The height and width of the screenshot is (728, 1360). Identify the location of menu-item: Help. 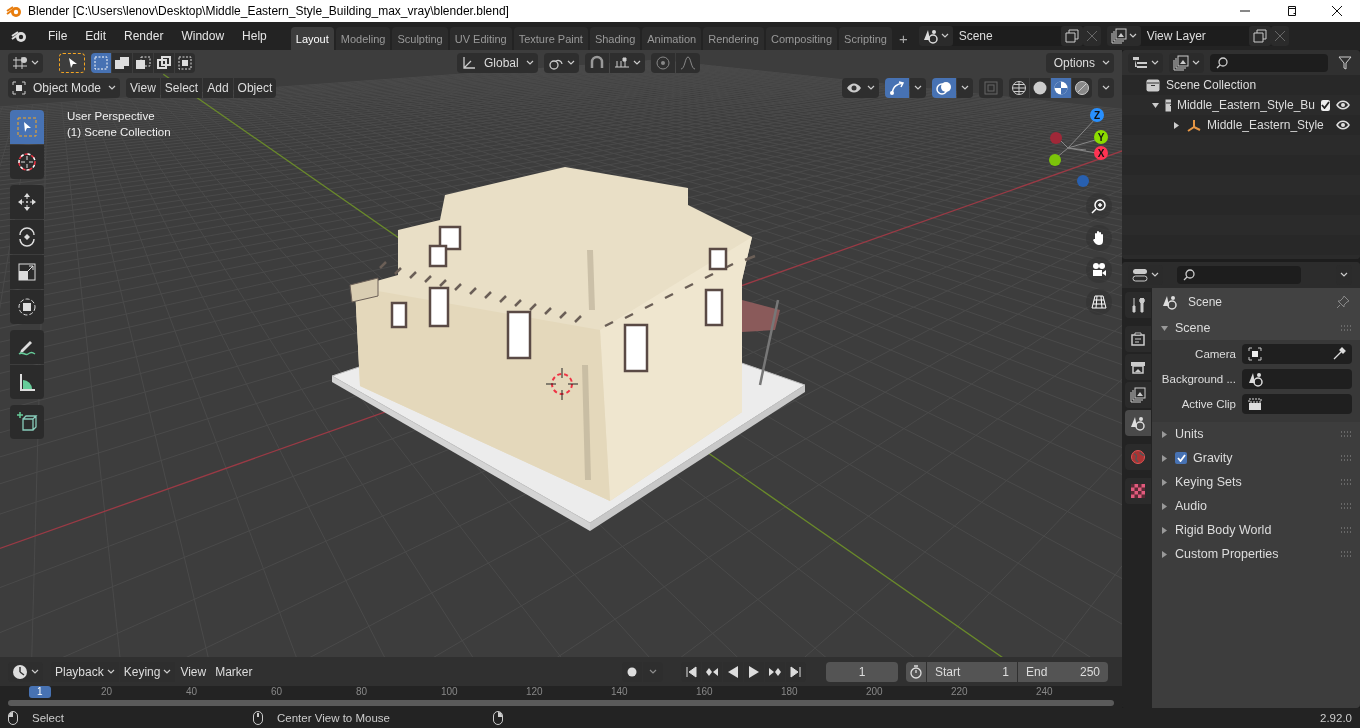
(254, 36).